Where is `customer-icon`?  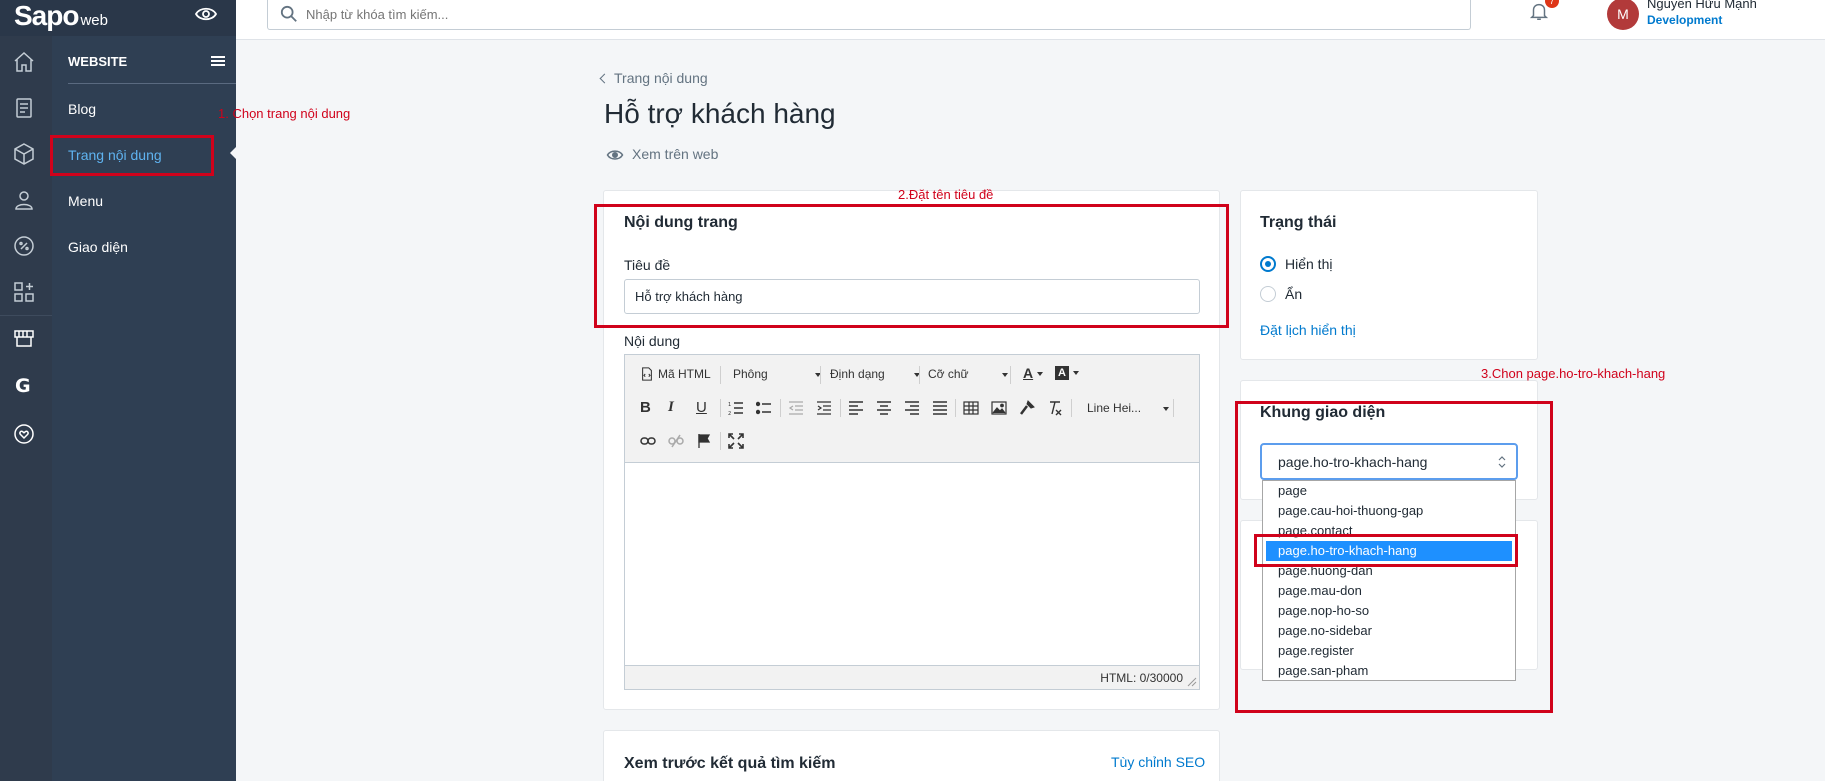 customer-icon is located at coordinates (24, 200).